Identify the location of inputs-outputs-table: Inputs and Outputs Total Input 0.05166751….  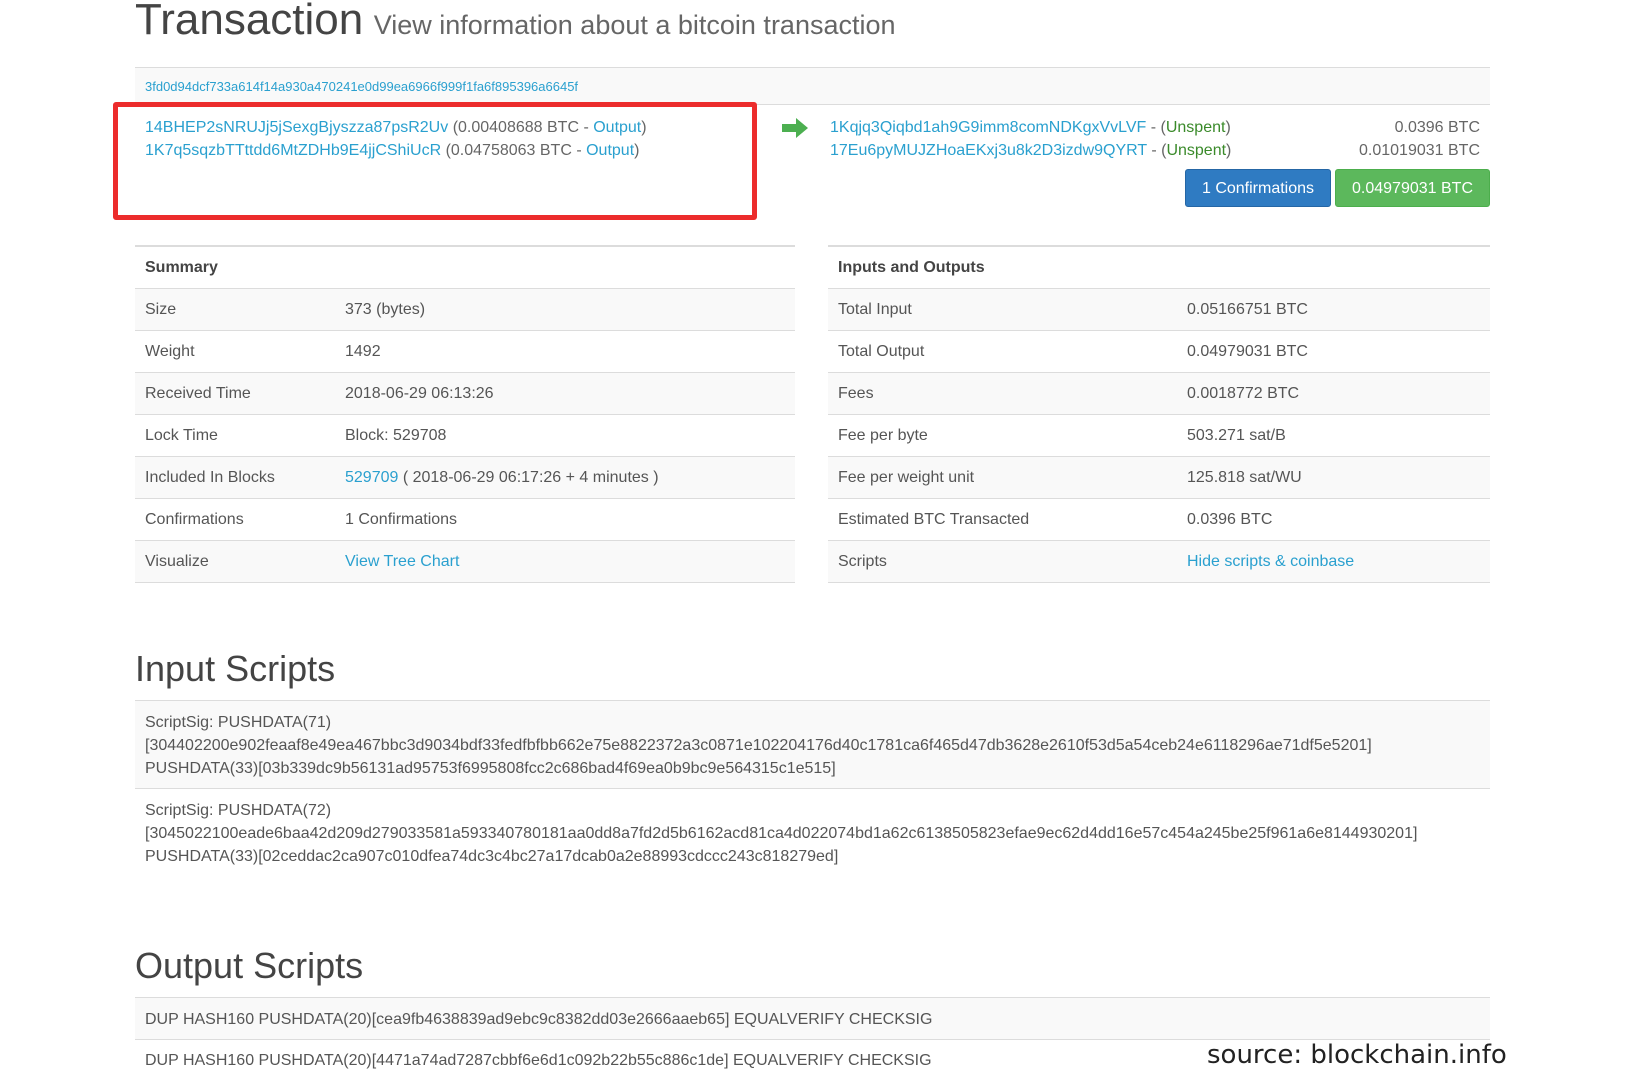
(1159, 414).